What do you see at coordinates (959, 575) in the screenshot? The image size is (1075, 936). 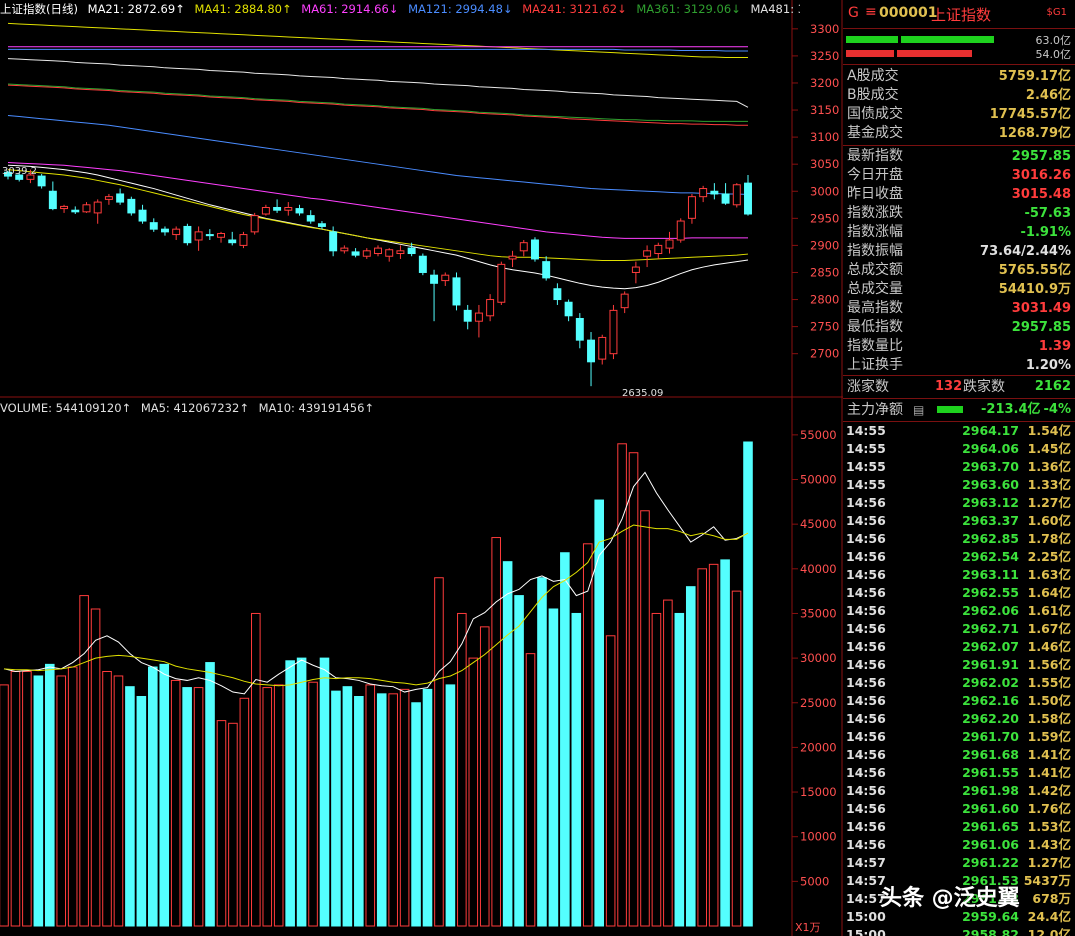 I see `tick-row: 14:56 2963.11 1.63亿` at bounding box center [959, 575].